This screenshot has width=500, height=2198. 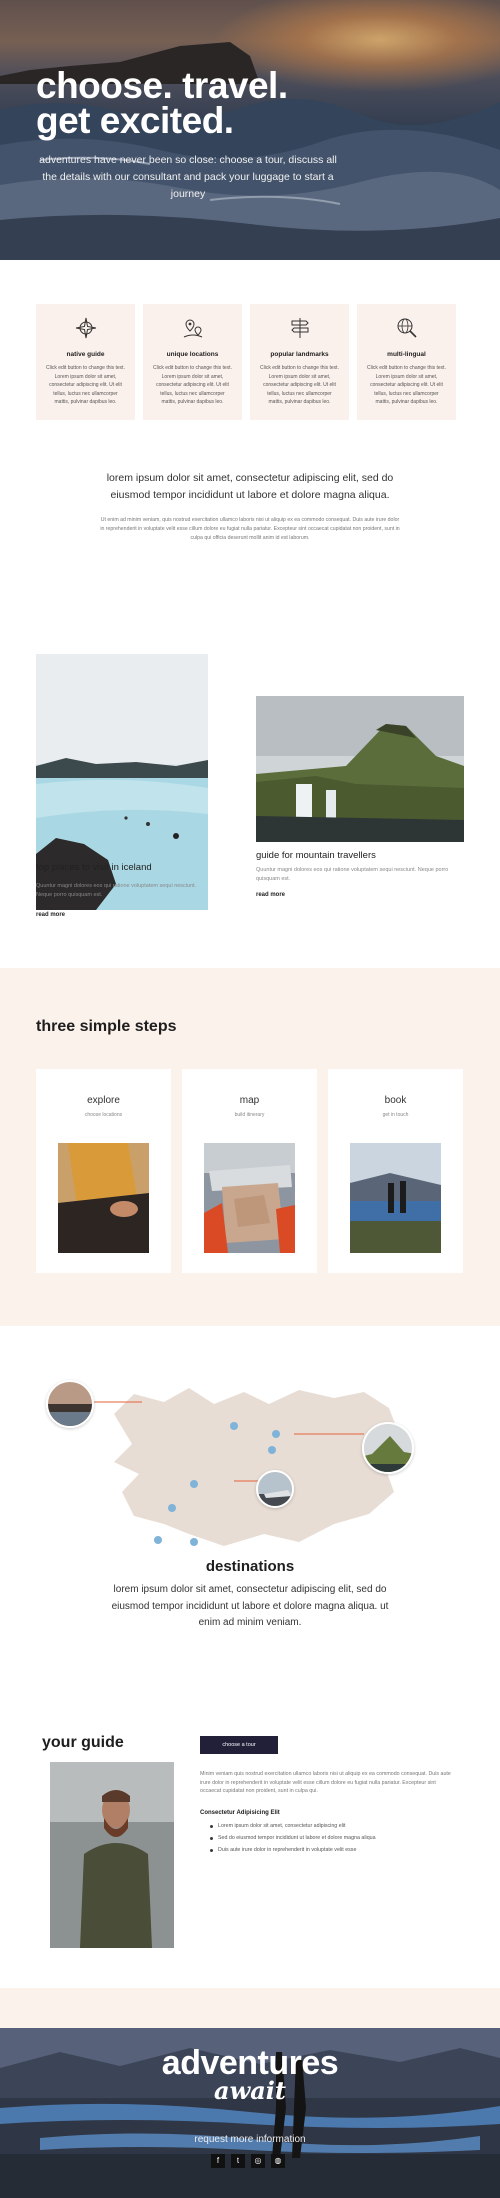 What do you see at coordinates (135, 120) in the screenshot?
I see `hero-title-line2: get excited.` at bounding box center [135, 120].